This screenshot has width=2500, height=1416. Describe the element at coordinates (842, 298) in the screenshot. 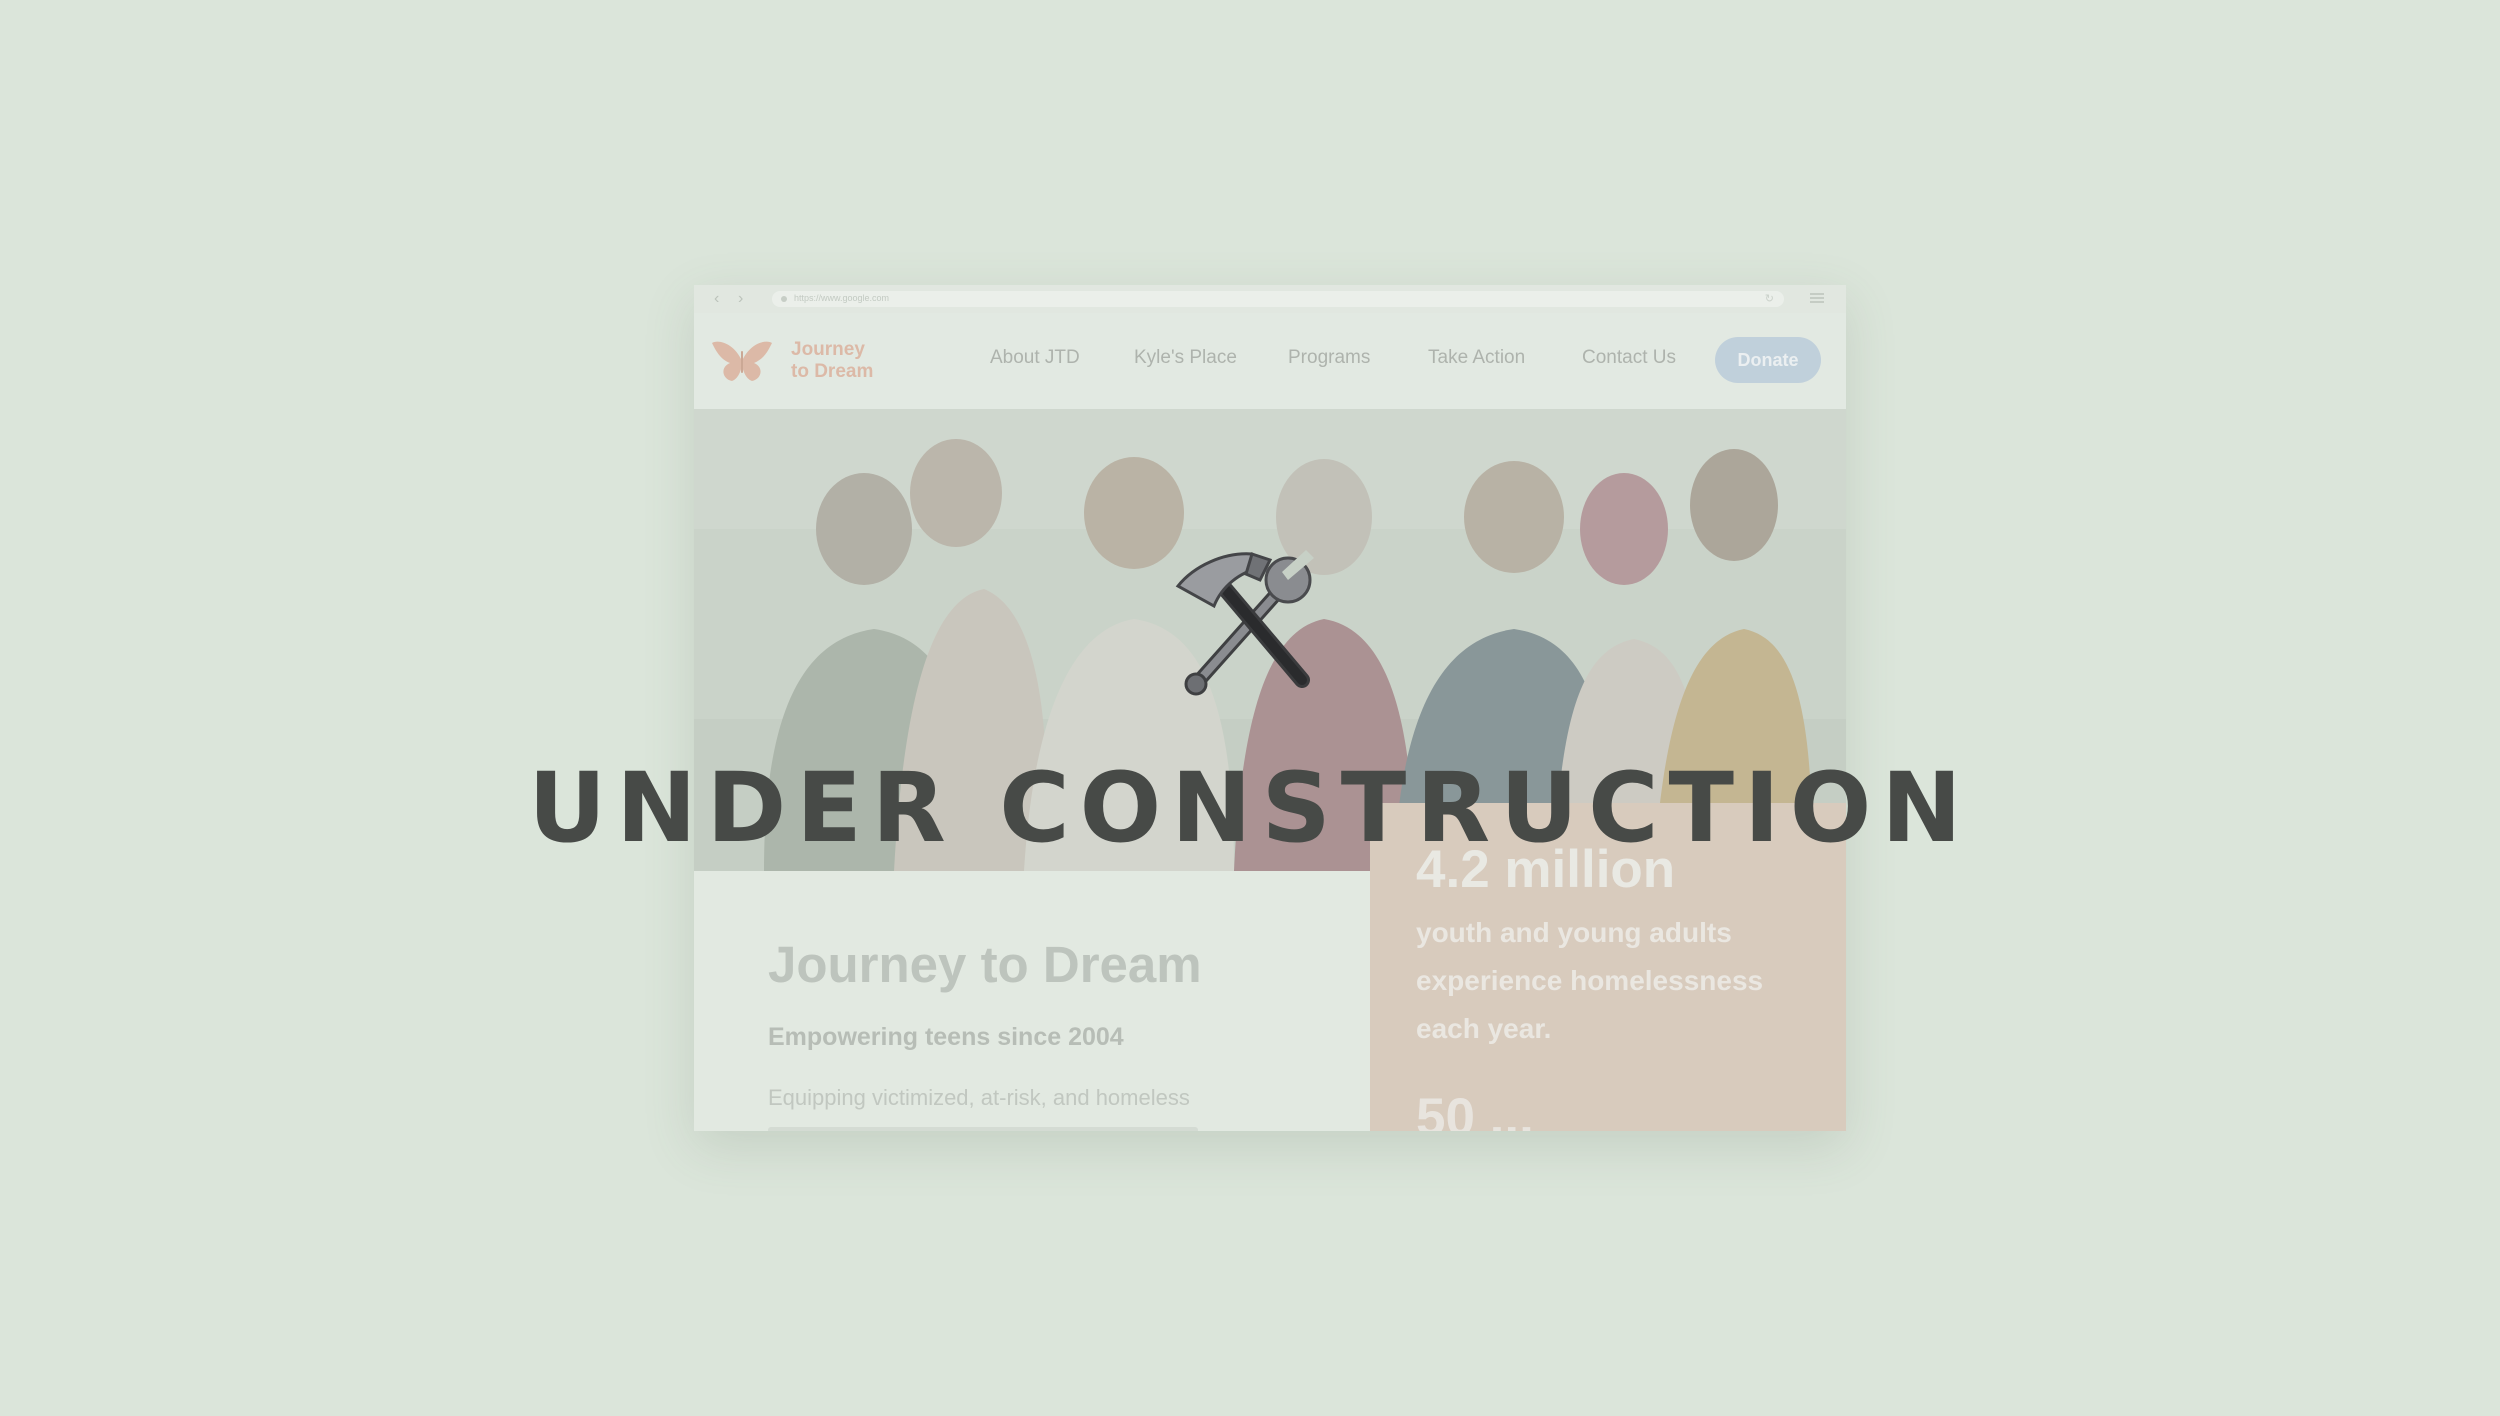

I see `url-text: https://www.google.com` at that location.